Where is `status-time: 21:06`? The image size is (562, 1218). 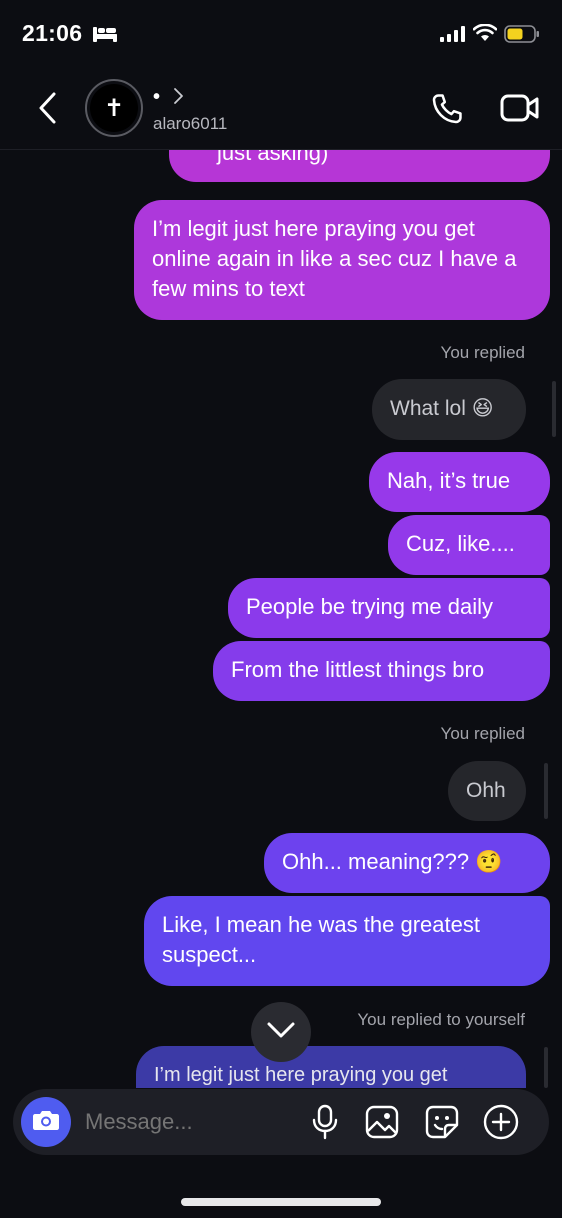 status-time: 21:06 is located at coordinates (52, 33).